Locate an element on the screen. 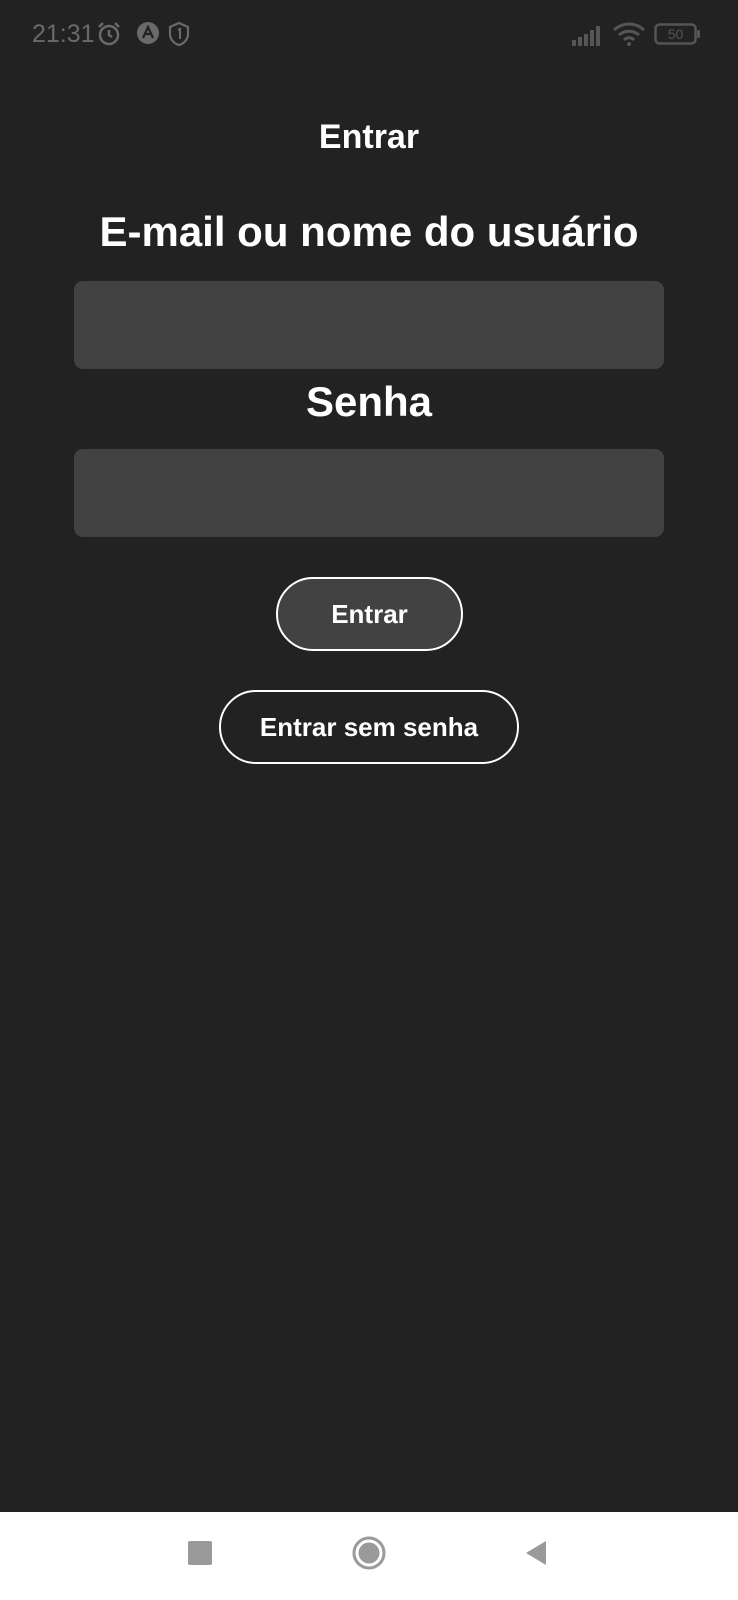 The height and width of the screenshot is (1600, 738). password-field is located at coordinates (369, 493).